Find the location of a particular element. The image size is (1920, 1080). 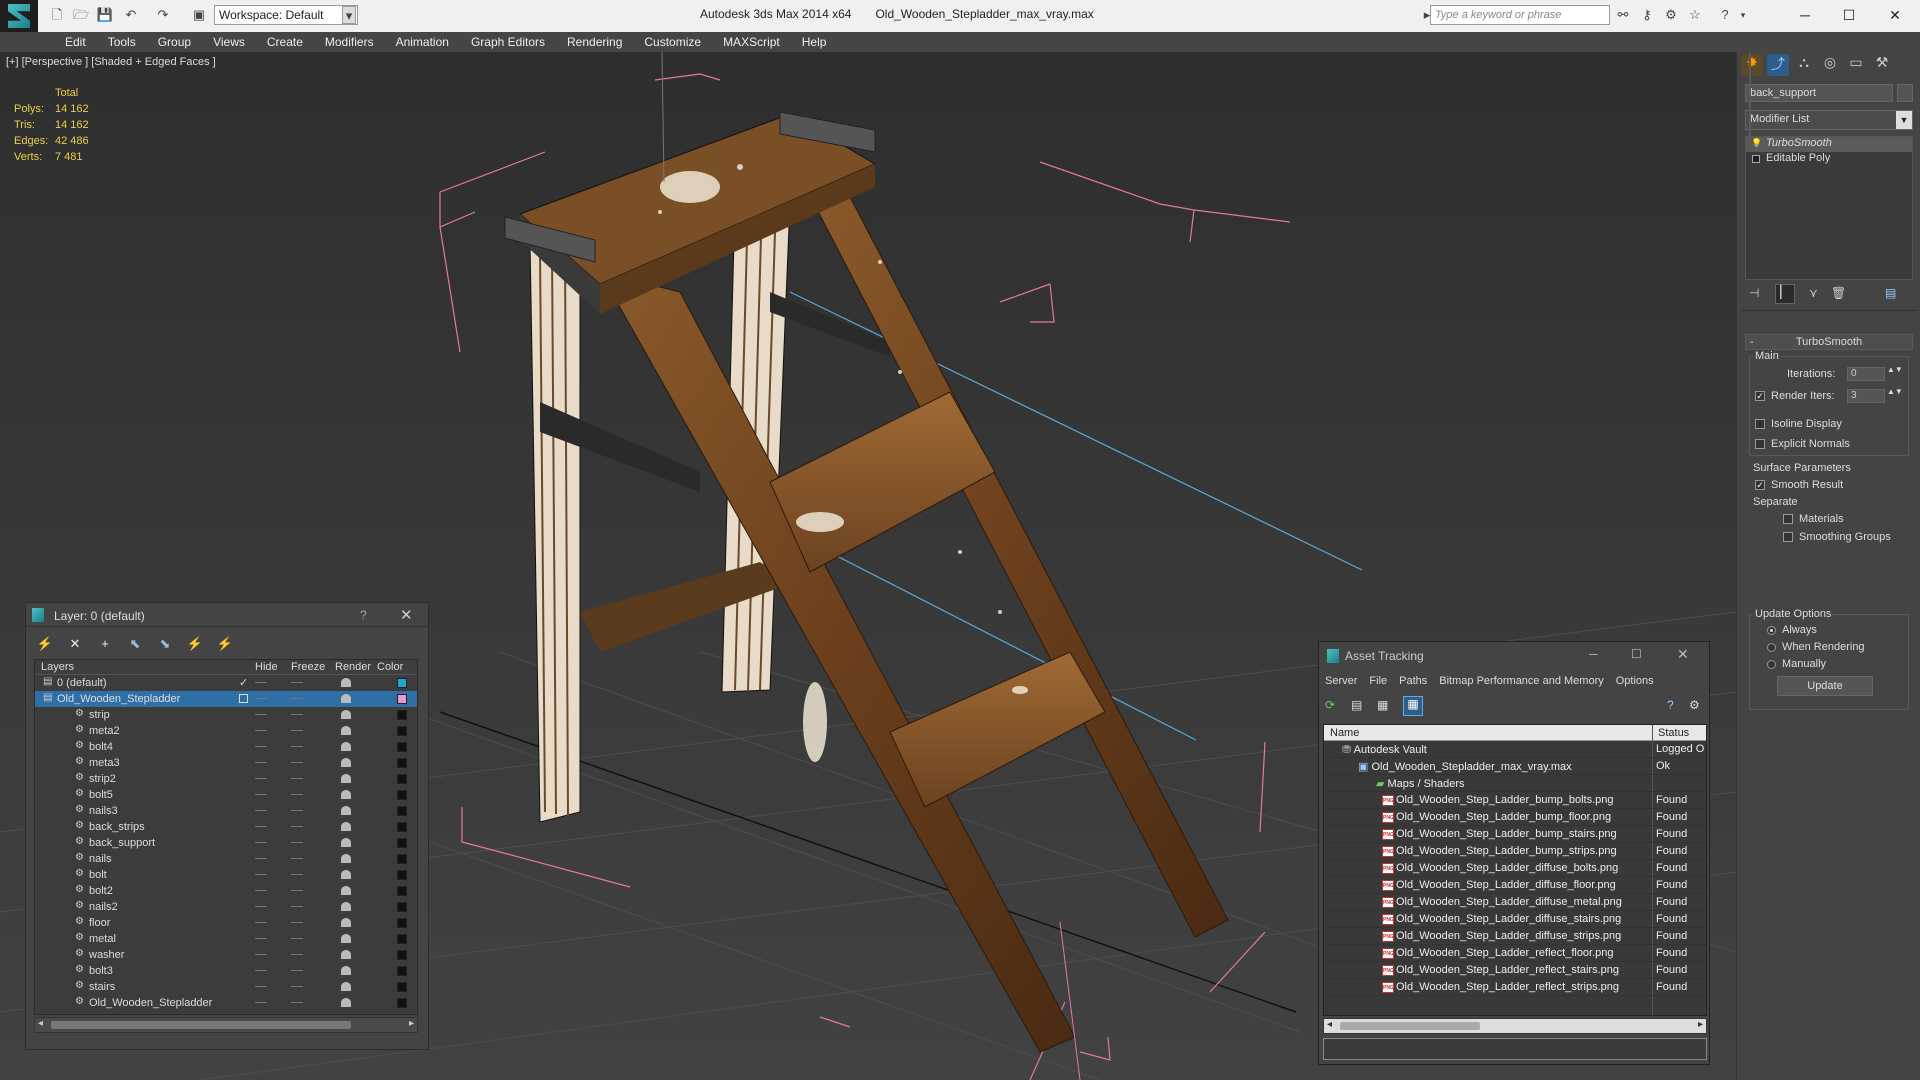

layer-row: ⚙ metal is located at coordinates (226, 939).